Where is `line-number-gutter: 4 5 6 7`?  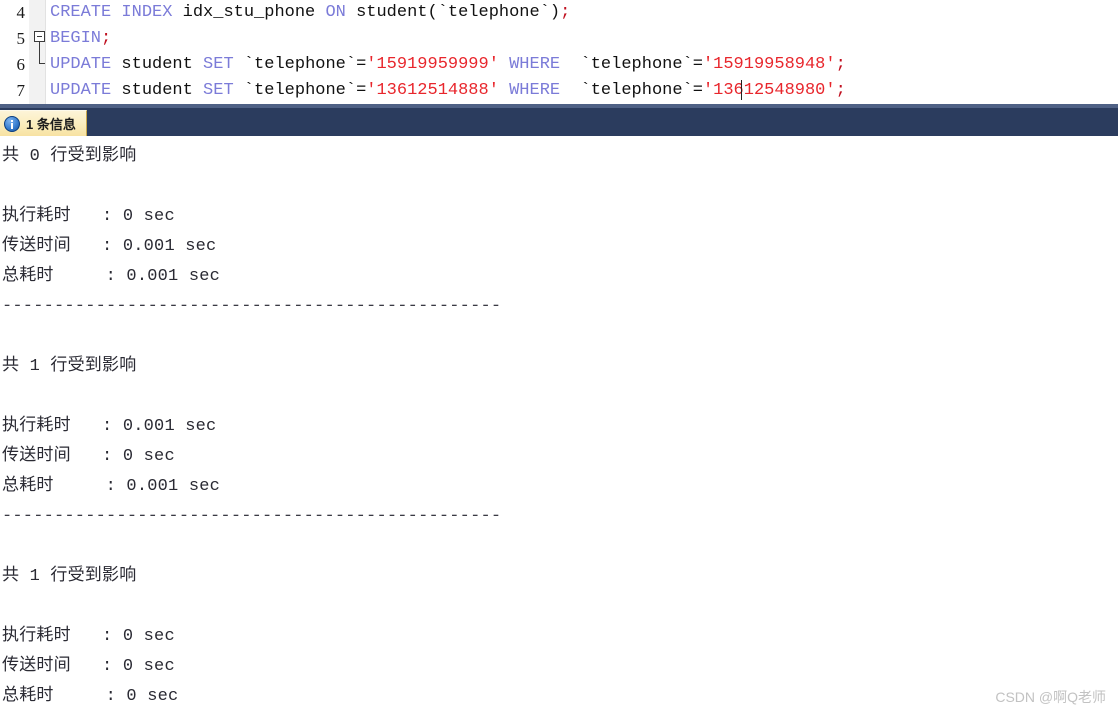
line-number-gutter: 4 5 6 7 is located at coordinates (14, 52).